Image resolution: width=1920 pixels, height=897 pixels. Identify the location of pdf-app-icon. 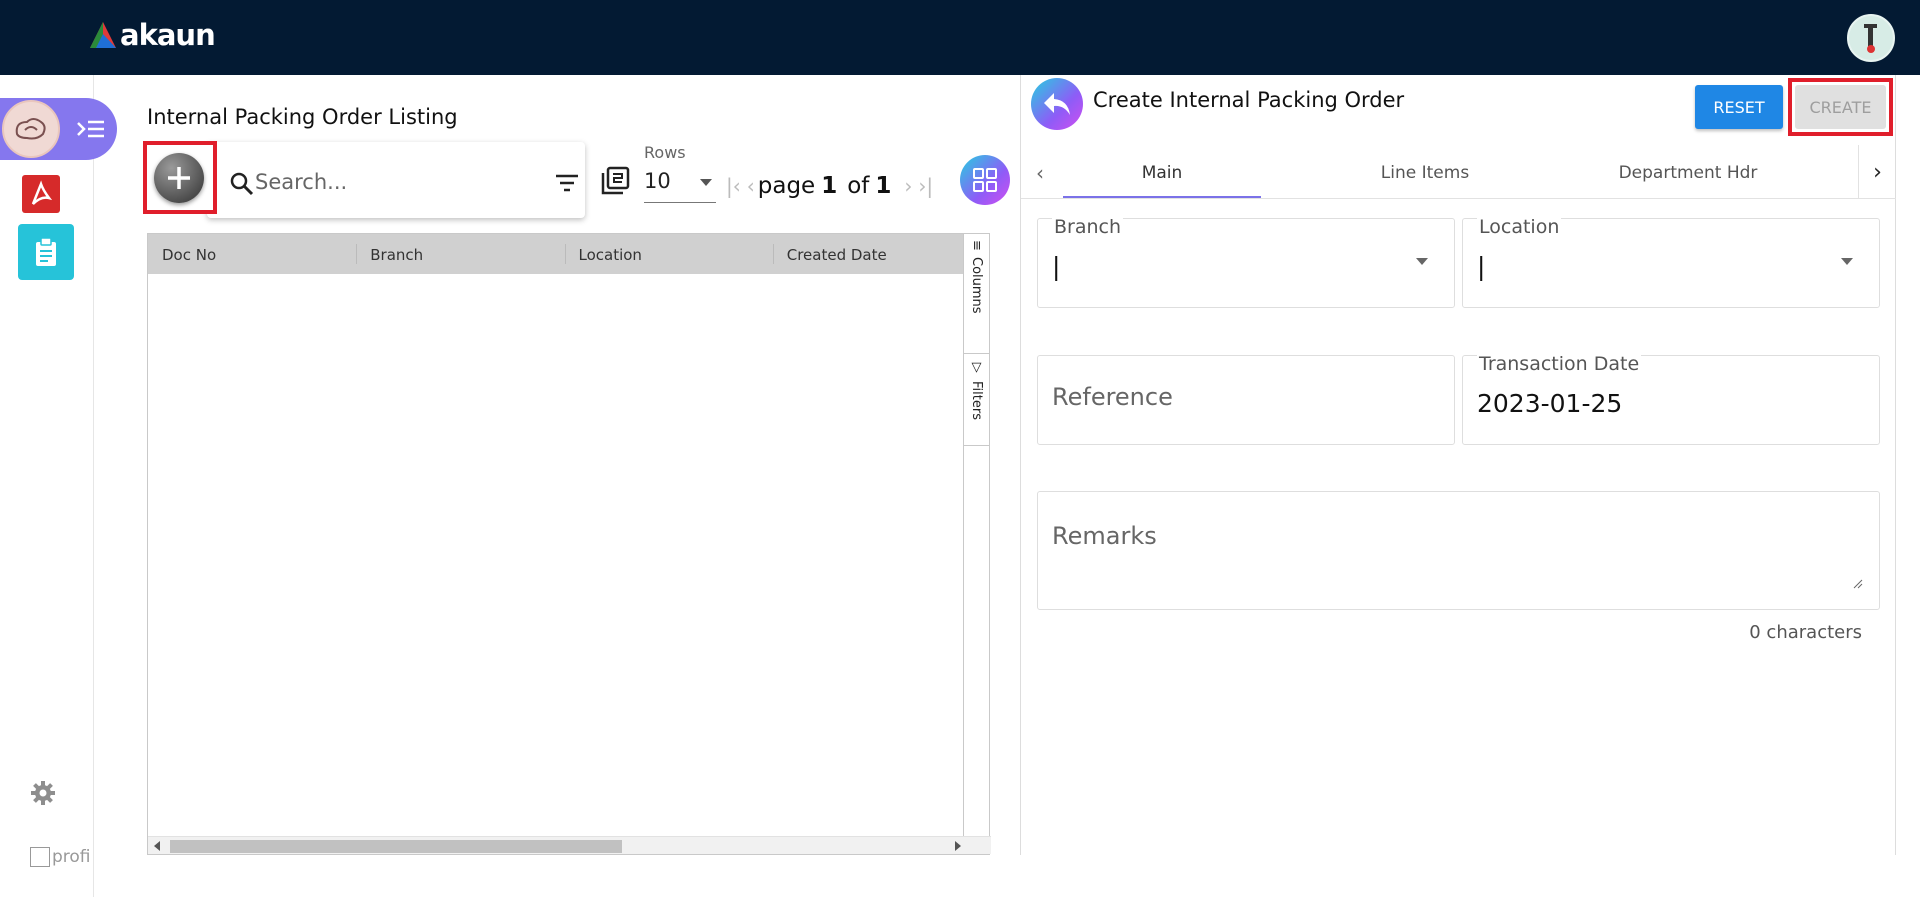
(42, 192).